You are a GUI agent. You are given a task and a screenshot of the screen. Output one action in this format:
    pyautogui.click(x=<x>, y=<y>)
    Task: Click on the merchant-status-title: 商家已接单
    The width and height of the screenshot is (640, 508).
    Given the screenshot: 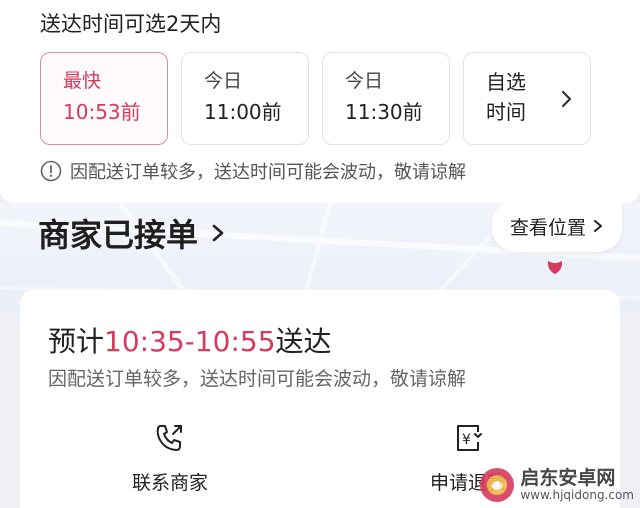 What is the action you would take?
    pyautogui.click(x=133, y=233)
    